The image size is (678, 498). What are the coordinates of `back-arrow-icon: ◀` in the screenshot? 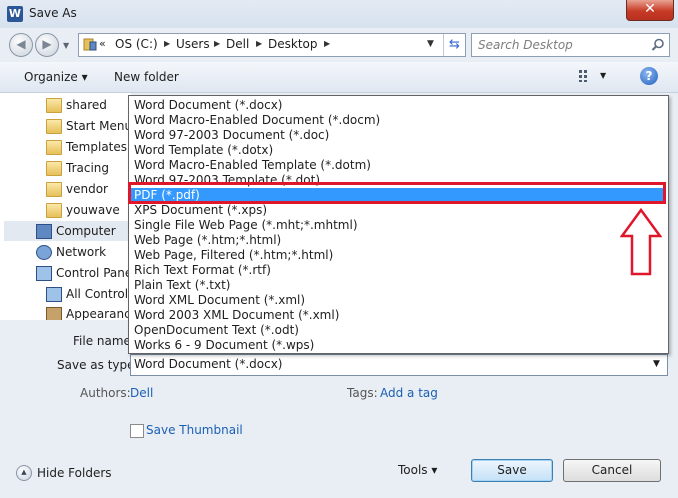 It's located at (21, 44).